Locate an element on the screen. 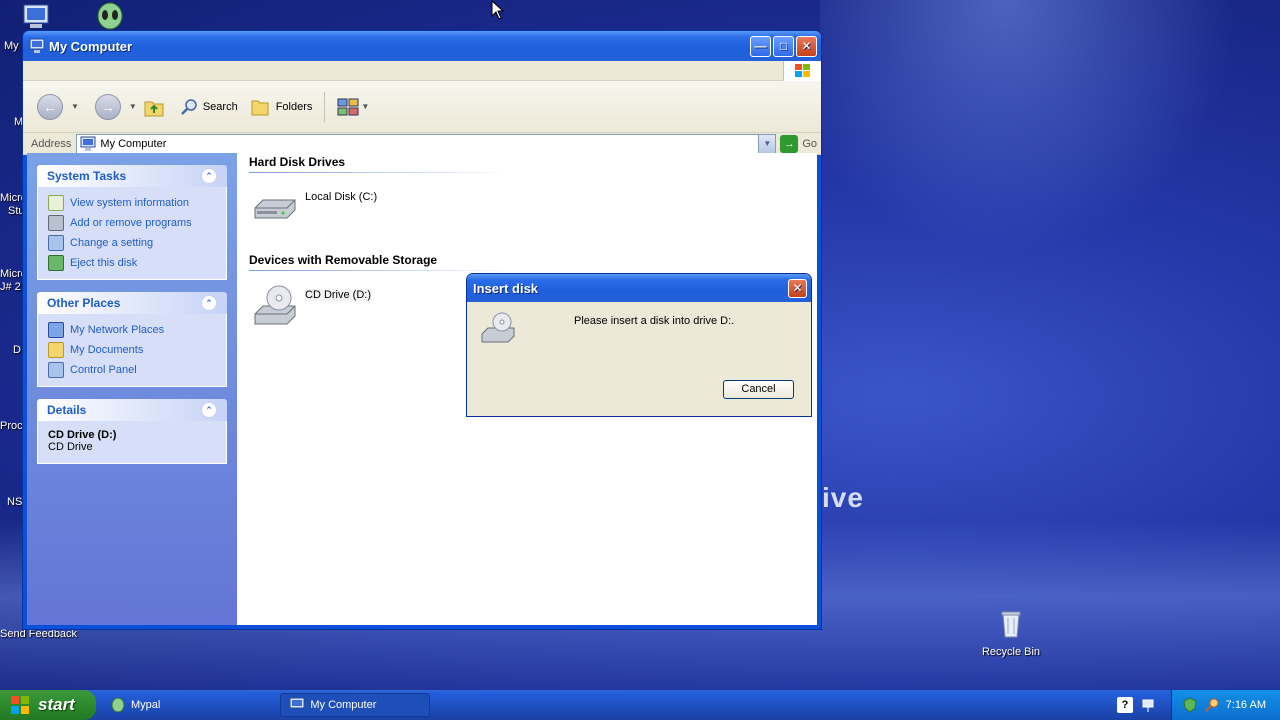 Image resolution: width=1280 pixels, height=720 pixels. eject-icon is located at coordinates (56, 263).